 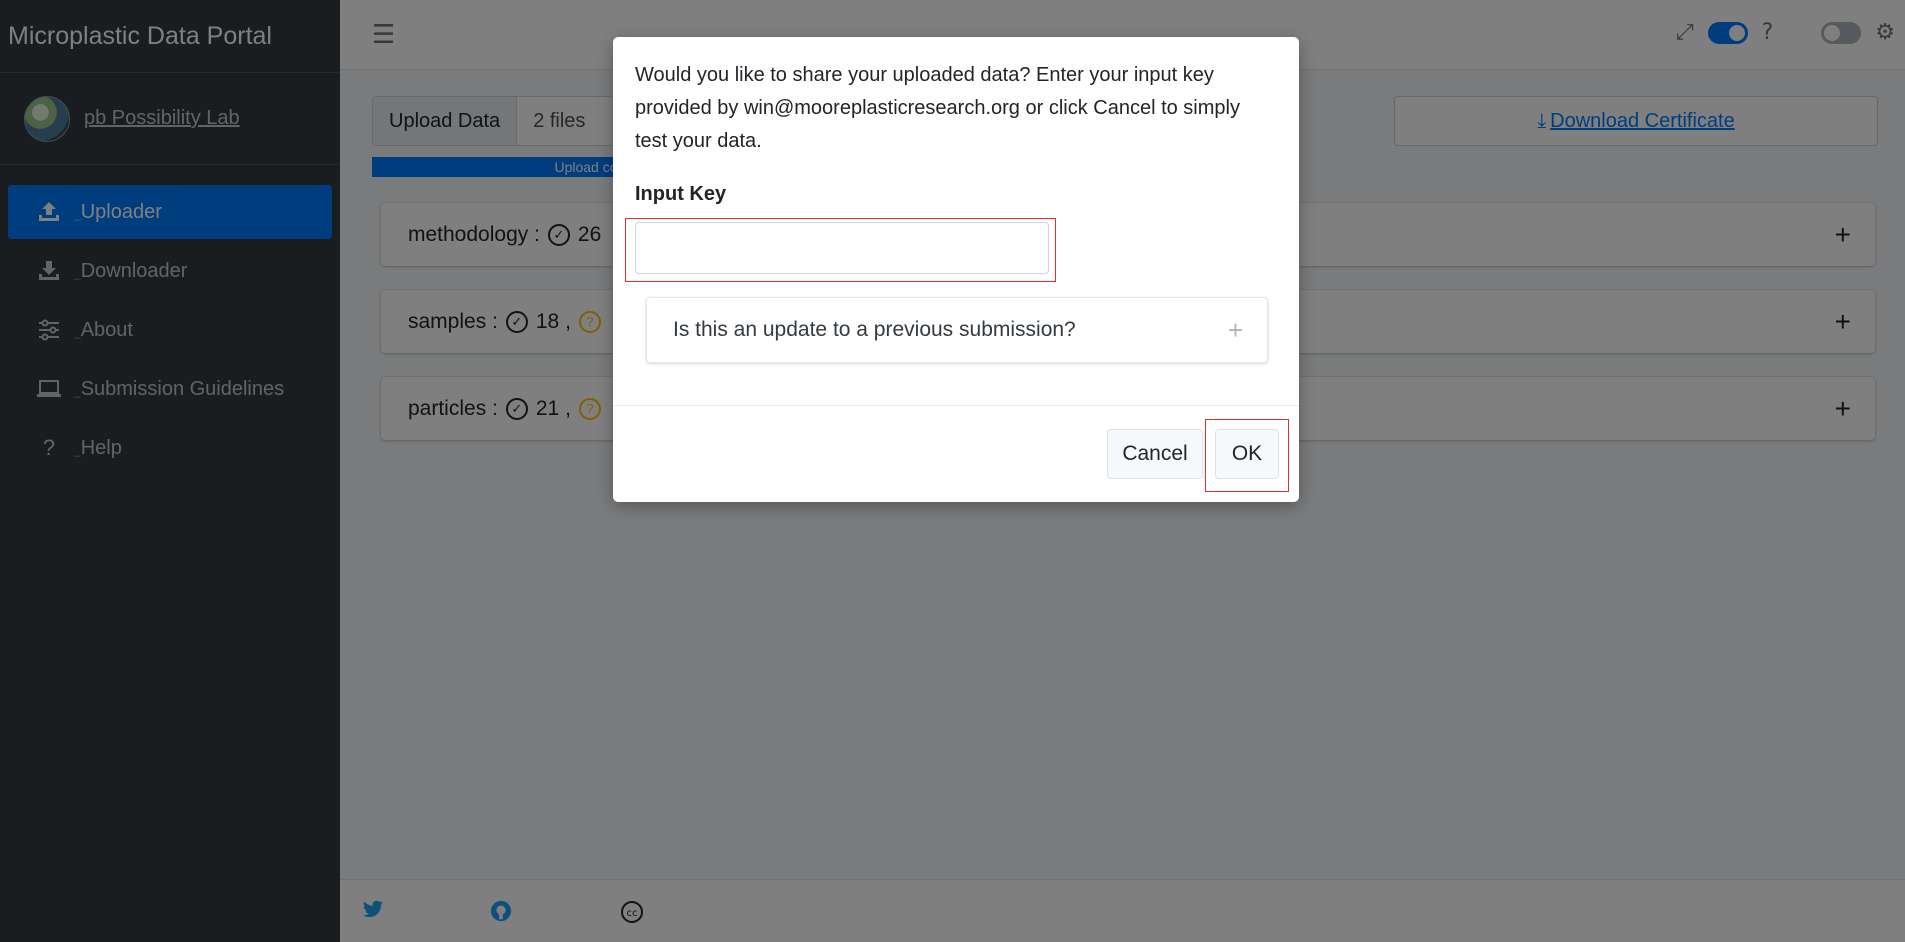 What do you see at coordinates (1247, 454) in the screenshot?
I see `ok-button: OK` at bounding box center [1247, 454].